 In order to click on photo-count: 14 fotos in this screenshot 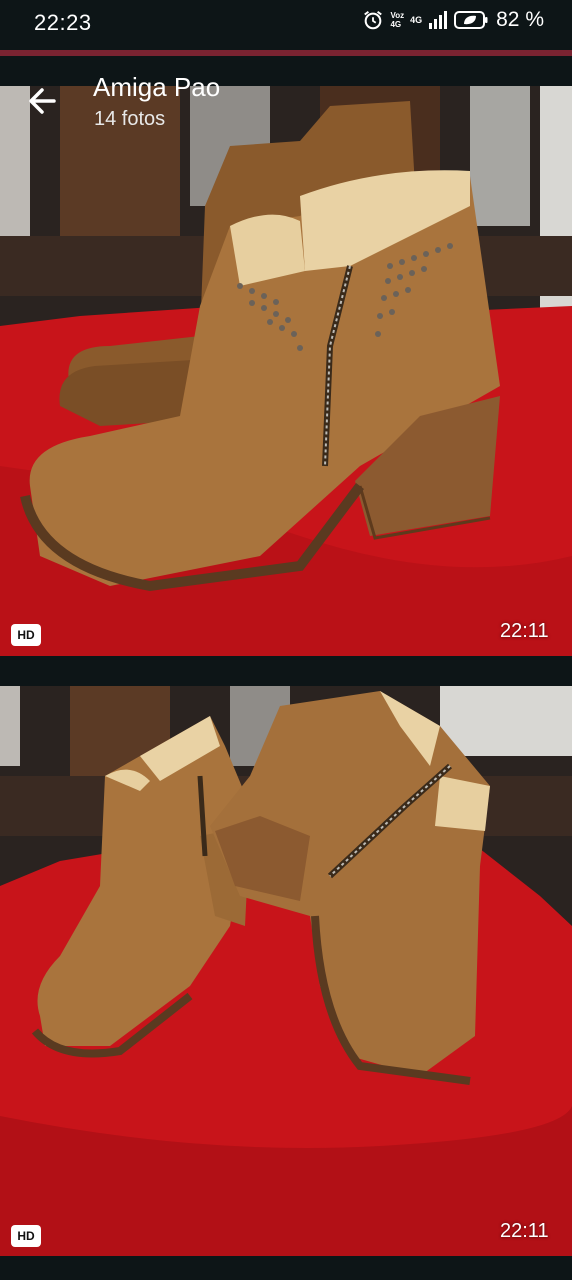, I will do `click(130, 119)`.